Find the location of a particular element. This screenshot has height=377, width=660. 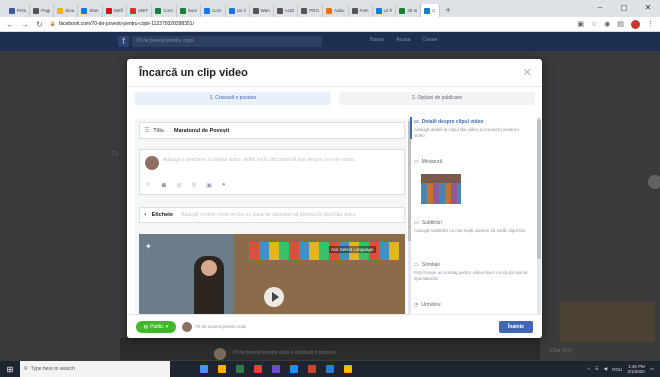

poll-icon: ▭ is located at coordinates (416, 265).